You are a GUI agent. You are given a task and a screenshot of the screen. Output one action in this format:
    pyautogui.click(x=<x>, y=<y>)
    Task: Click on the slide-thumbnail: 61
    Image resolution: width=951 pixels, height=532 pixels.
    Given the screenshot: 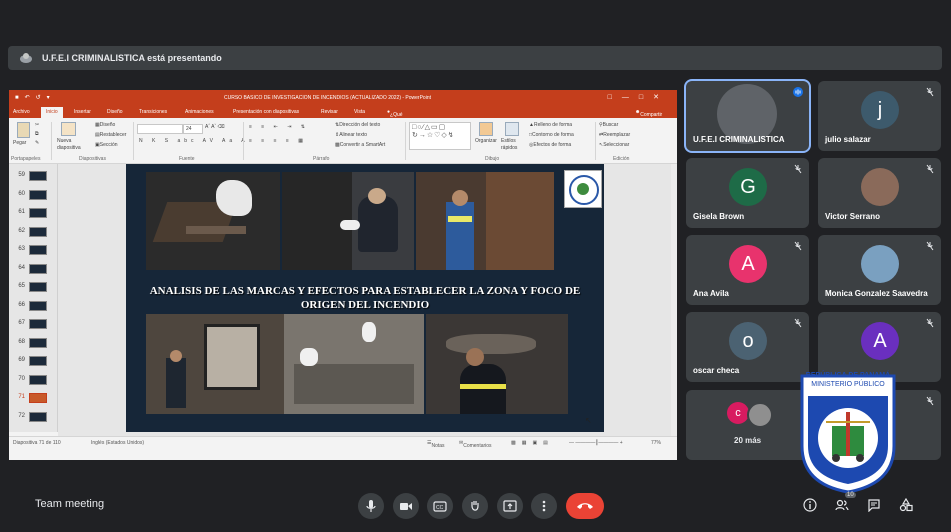 What is the action you would take?
    pyautogui.click(x=33, y=212)
    